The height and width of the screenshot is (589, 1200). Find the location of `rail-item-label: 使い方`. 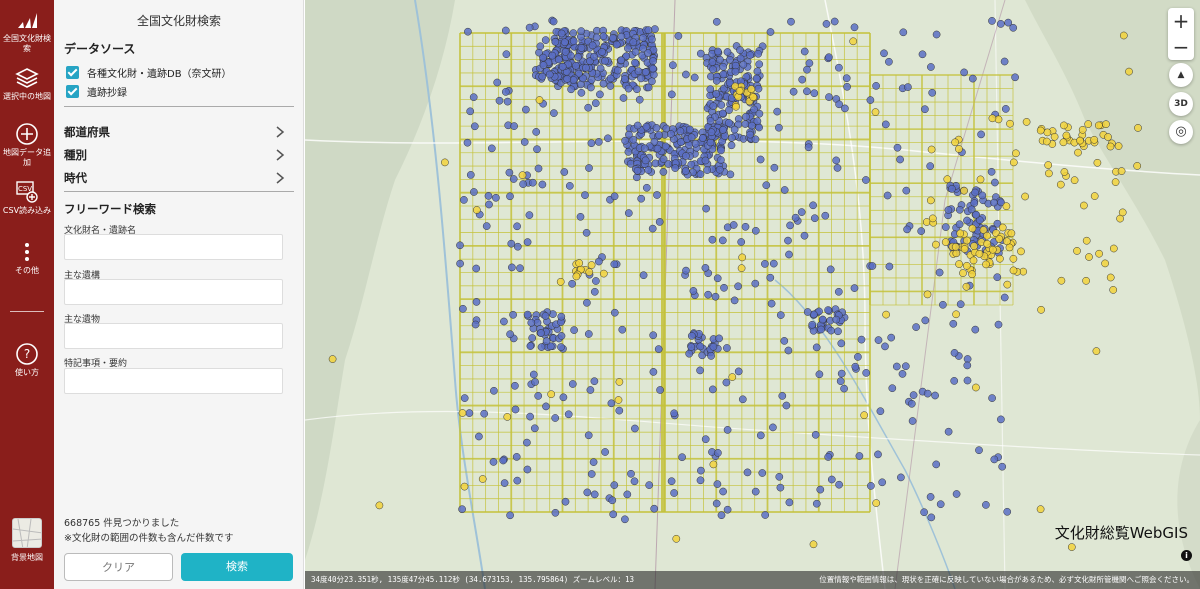

rail-item-label: 使い方 is located at coordinates (27, 372).